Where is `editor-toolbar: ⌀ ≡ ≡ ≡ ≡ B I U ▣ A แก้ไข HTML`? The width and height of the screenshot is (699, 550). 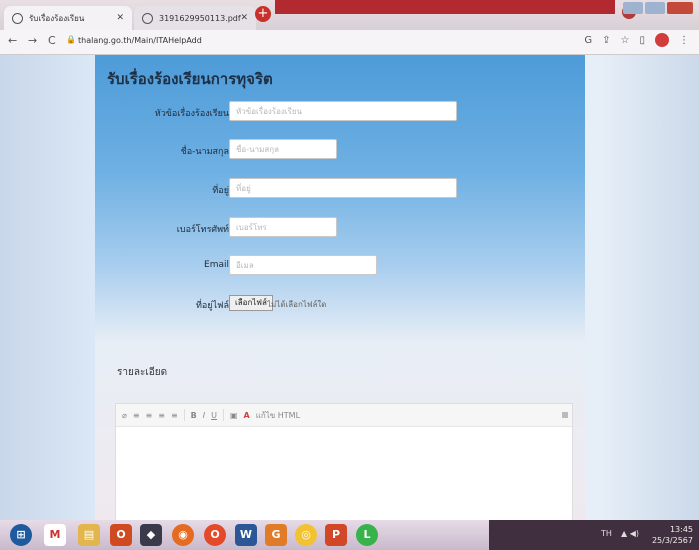 editor-toolbar: ⌀ ≡ ≡ ≡ ≡ B I U ▣ A แก้ไข HTML is located at coordinates (344, 415).